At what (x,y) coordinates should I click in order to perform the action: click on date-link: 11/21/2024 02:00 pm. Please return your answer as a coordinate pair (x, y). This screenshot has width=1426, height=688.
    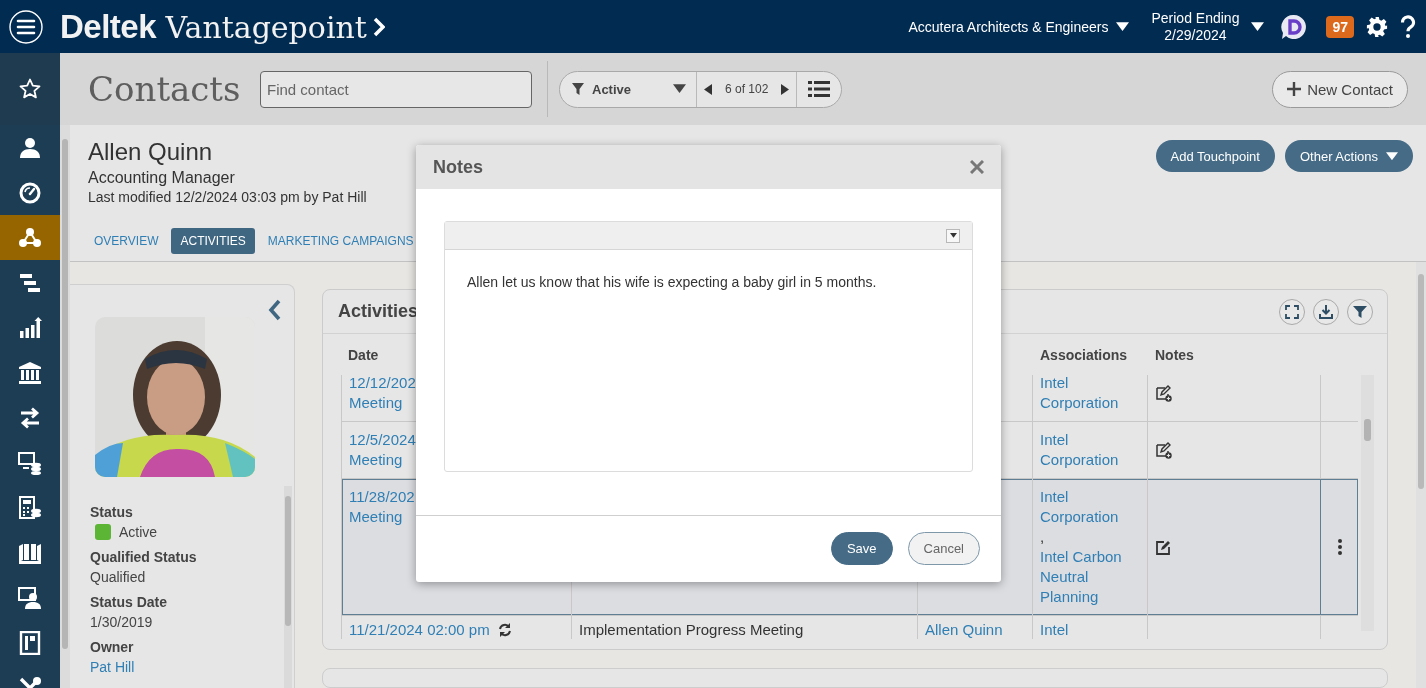
    Looking at the image, I should click on (419, 629).